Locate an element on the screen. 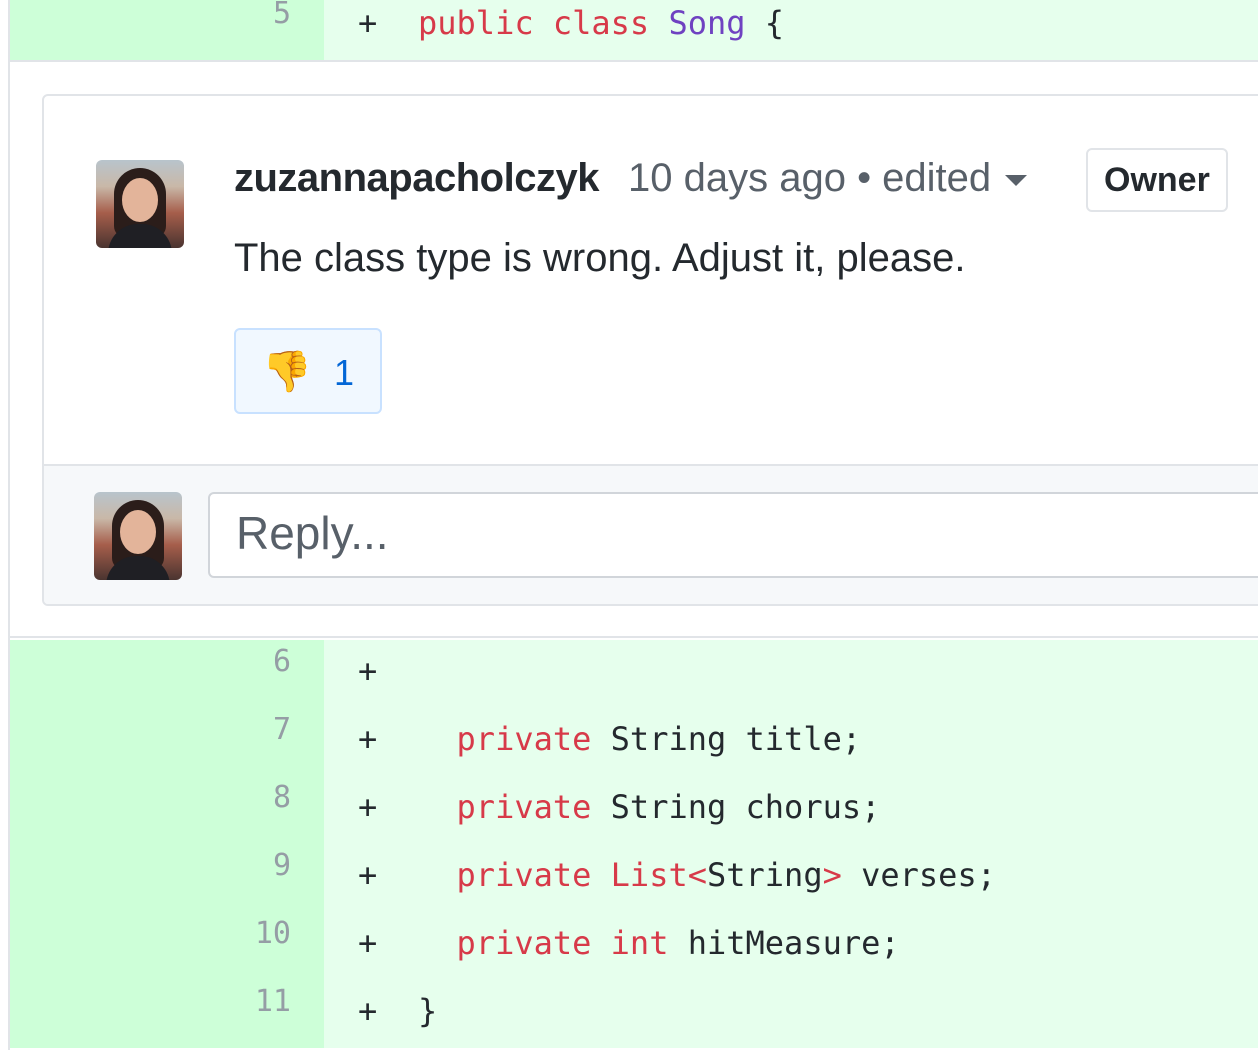 This screenshot has width=1258, height=1050. comment-author: zuzannapacholczyk is located at coordinates (416, 178).